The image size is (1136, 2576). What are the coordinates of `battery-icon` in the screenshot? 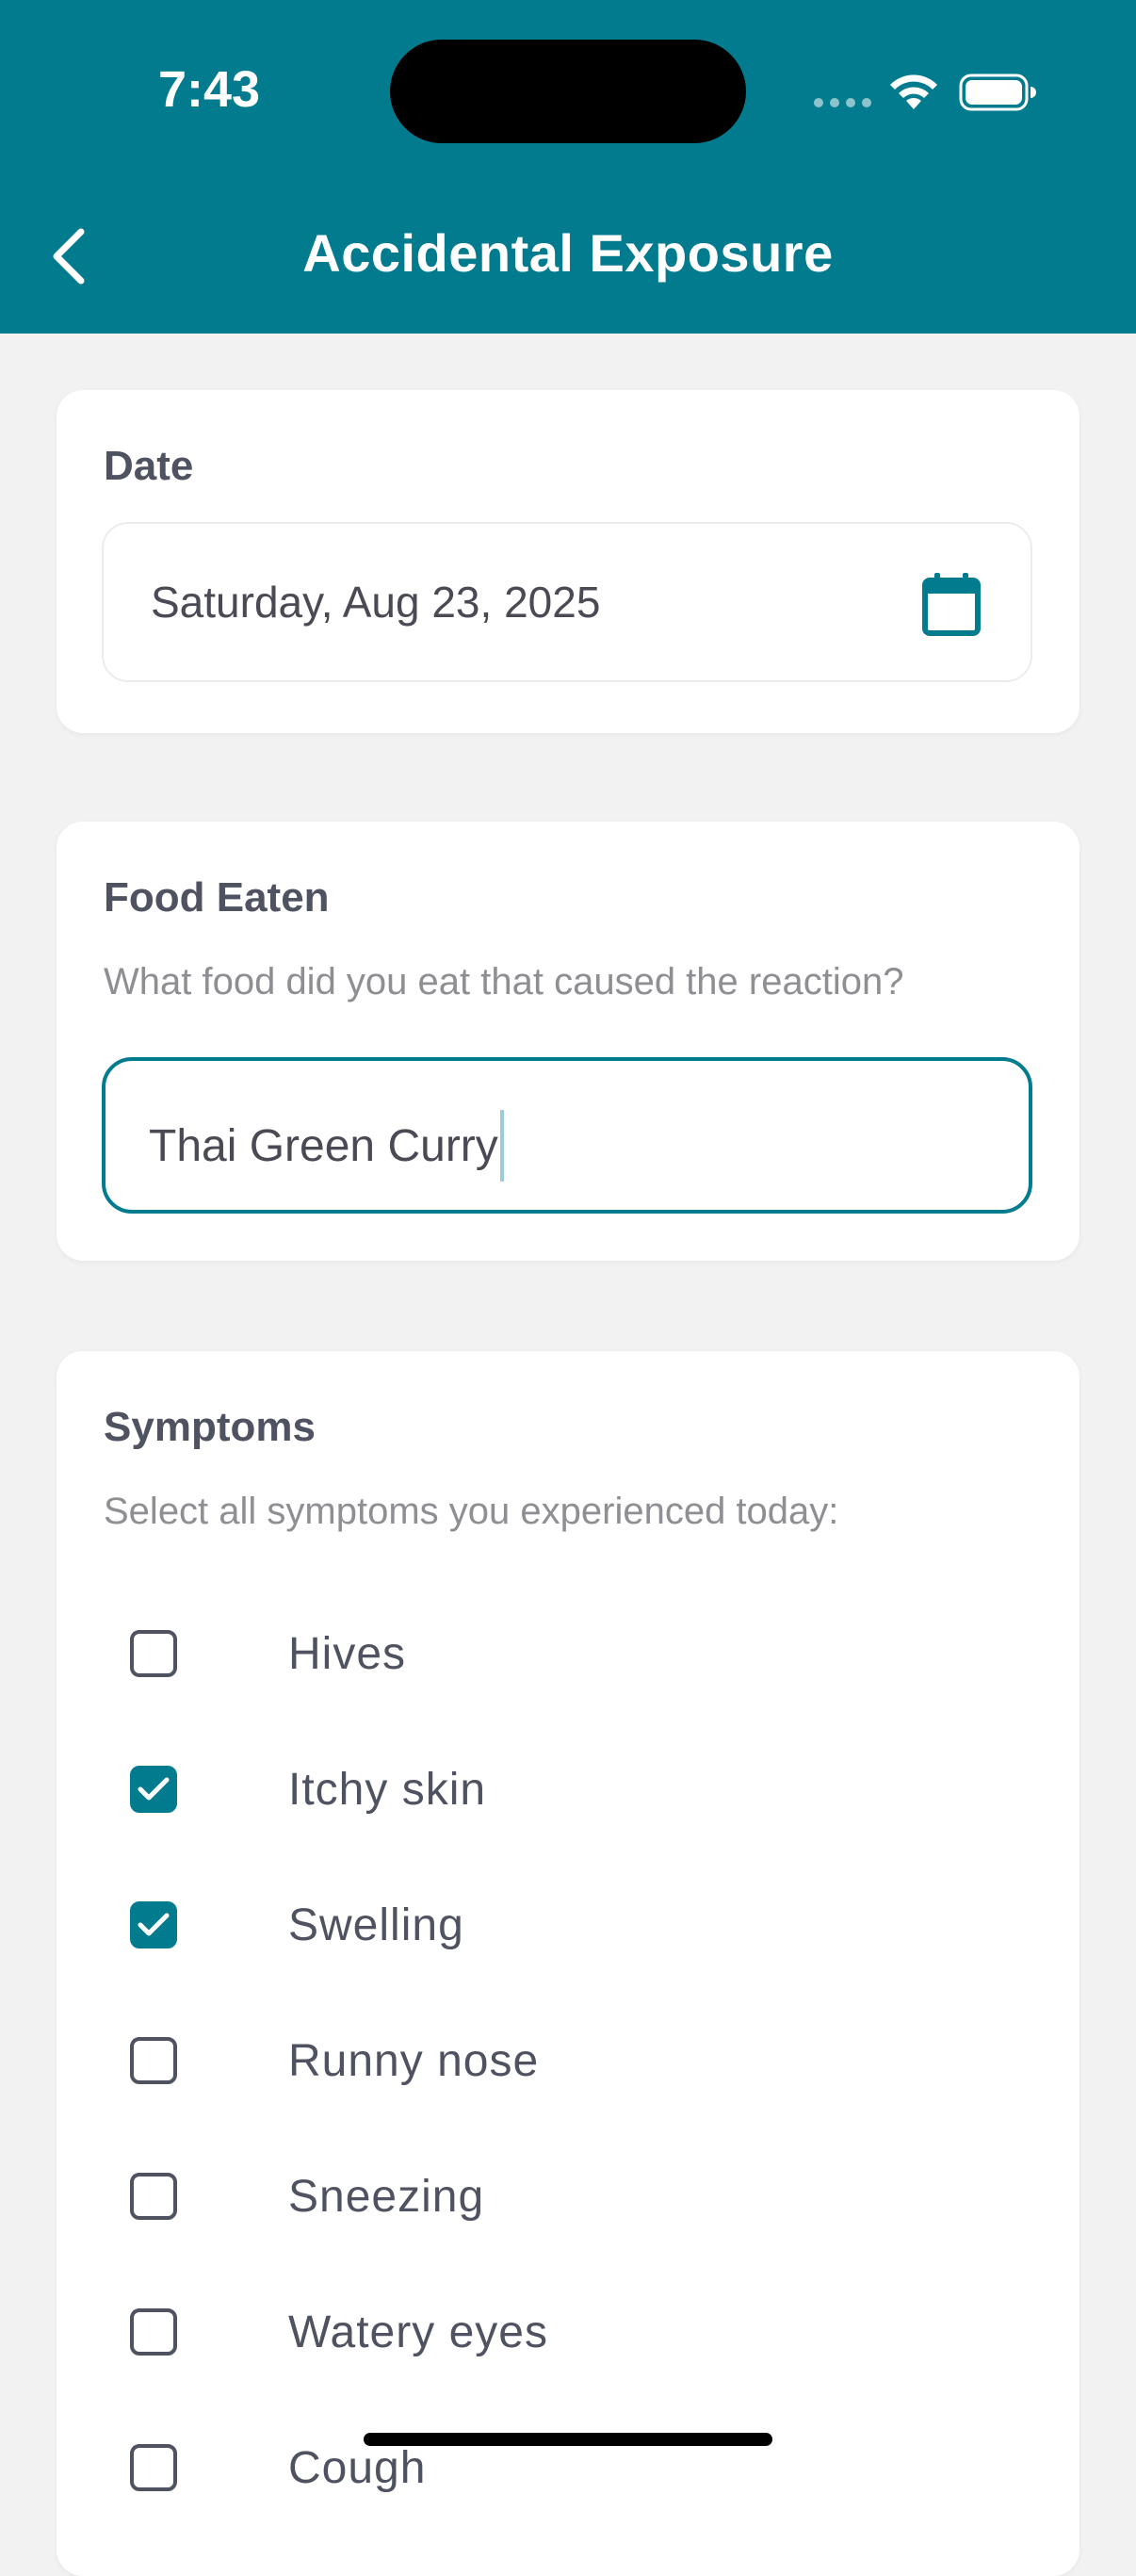 It's located at (998, 94).